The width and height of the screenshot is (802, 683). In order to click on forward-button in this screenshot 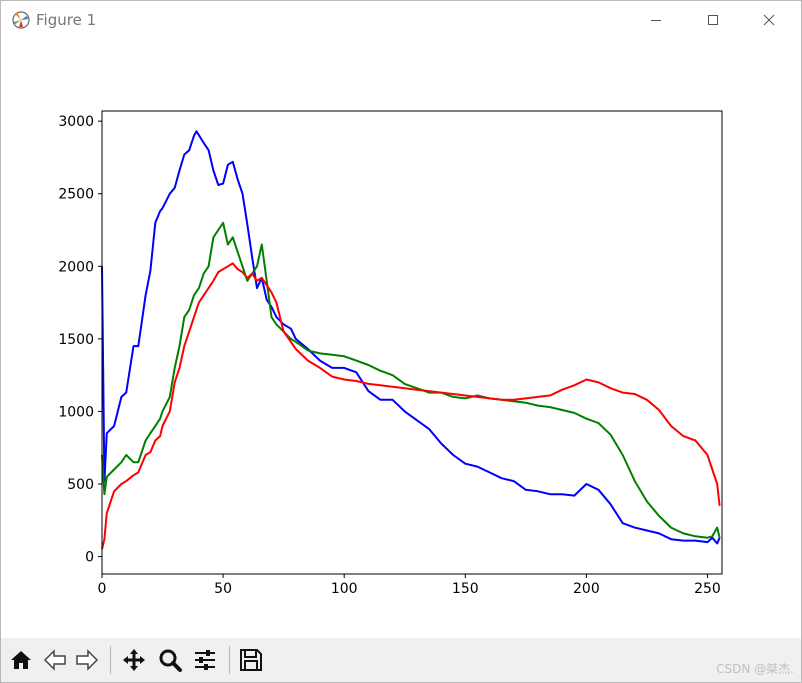, I will do `click(87, 660)`.